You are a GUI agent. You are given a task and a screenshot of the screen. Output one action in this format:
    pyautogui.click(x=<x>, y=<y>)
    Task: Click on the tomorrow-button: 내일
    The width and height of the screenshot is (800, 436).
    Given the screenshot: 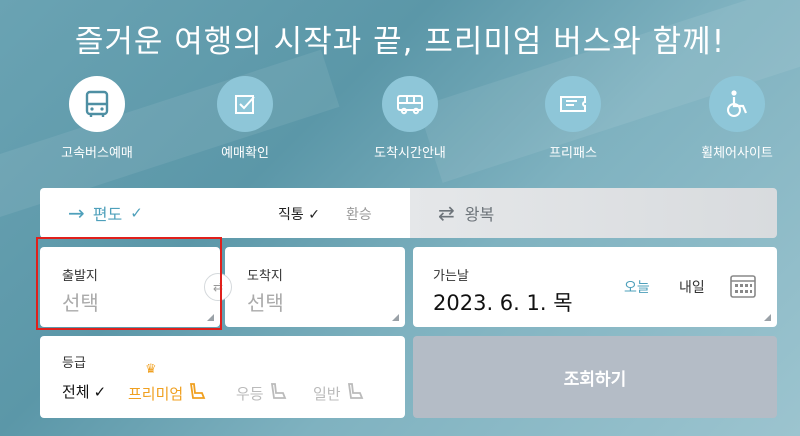 What is the action you would take?
    pyautogui.click(x=692, y=287)
    